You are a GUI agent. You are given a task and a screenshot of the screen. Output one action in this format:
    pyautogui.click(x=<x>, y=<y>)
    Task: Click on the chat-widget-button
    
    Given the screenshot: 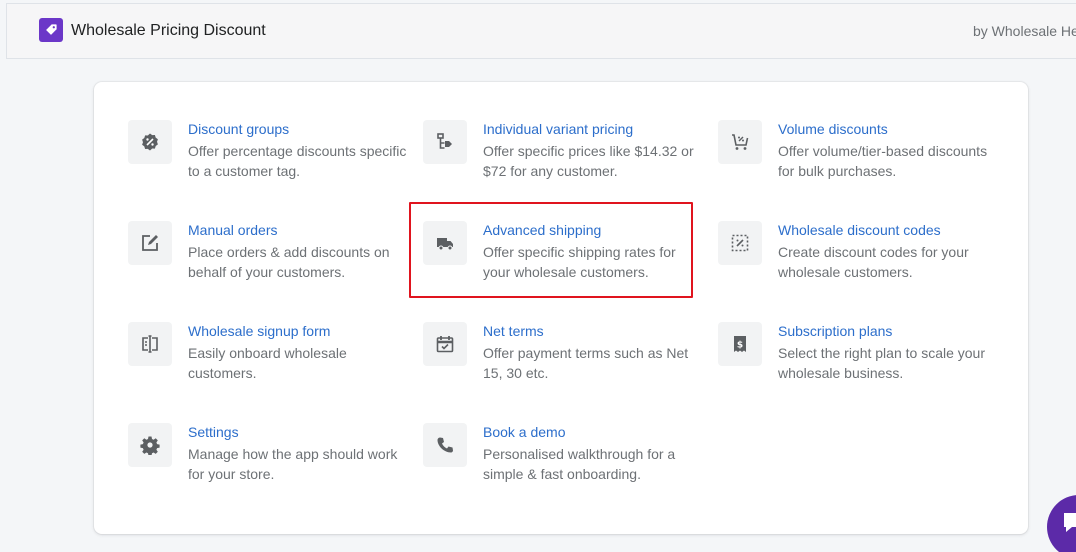 What is the action you would take?
    pyautogui.click(x=1061, y=523)
    